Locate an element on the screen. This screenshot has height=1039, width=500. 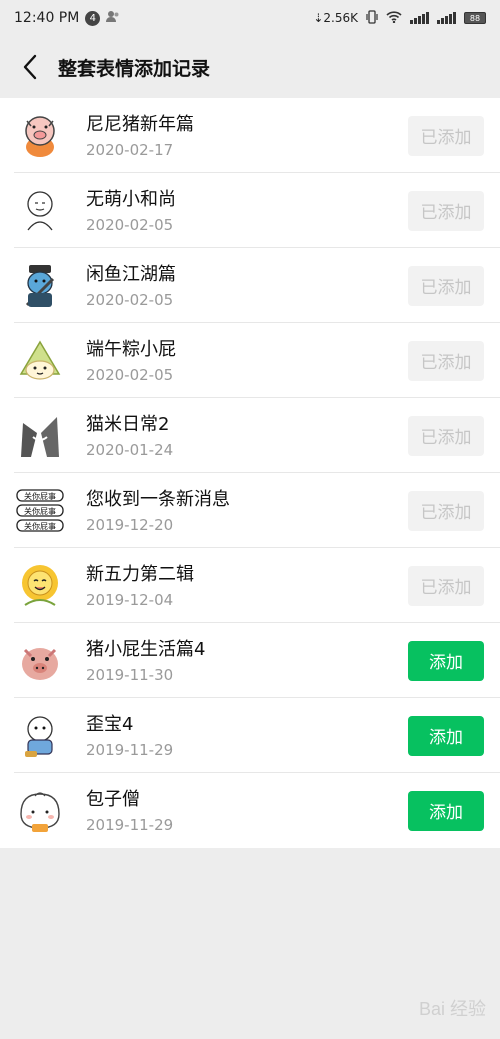
item-date: 2019-12-04 is located at coordinates (130, 599).